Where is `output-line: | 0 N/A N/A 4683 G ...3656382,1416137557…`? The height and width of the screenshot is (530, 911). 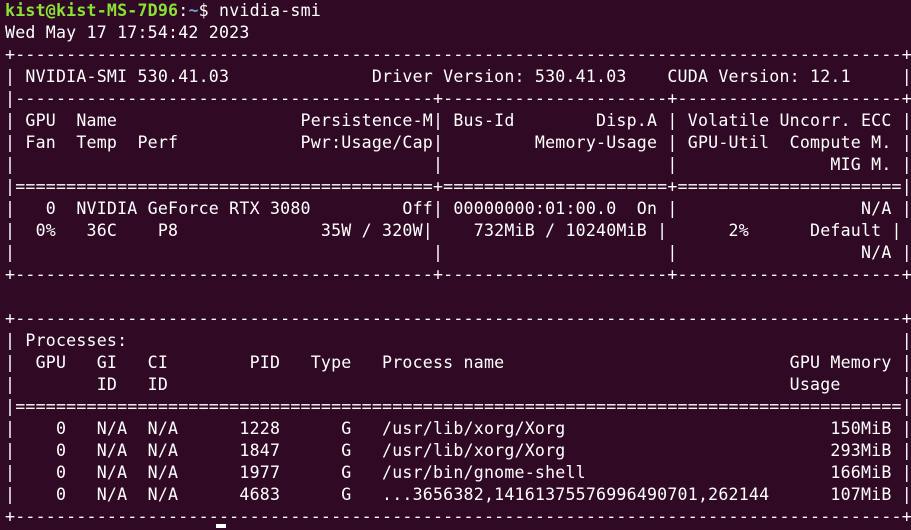 output-line: | 0 N/A N/A 4683 G ...3656382,1416137557… is located at coordinates (458, 494).